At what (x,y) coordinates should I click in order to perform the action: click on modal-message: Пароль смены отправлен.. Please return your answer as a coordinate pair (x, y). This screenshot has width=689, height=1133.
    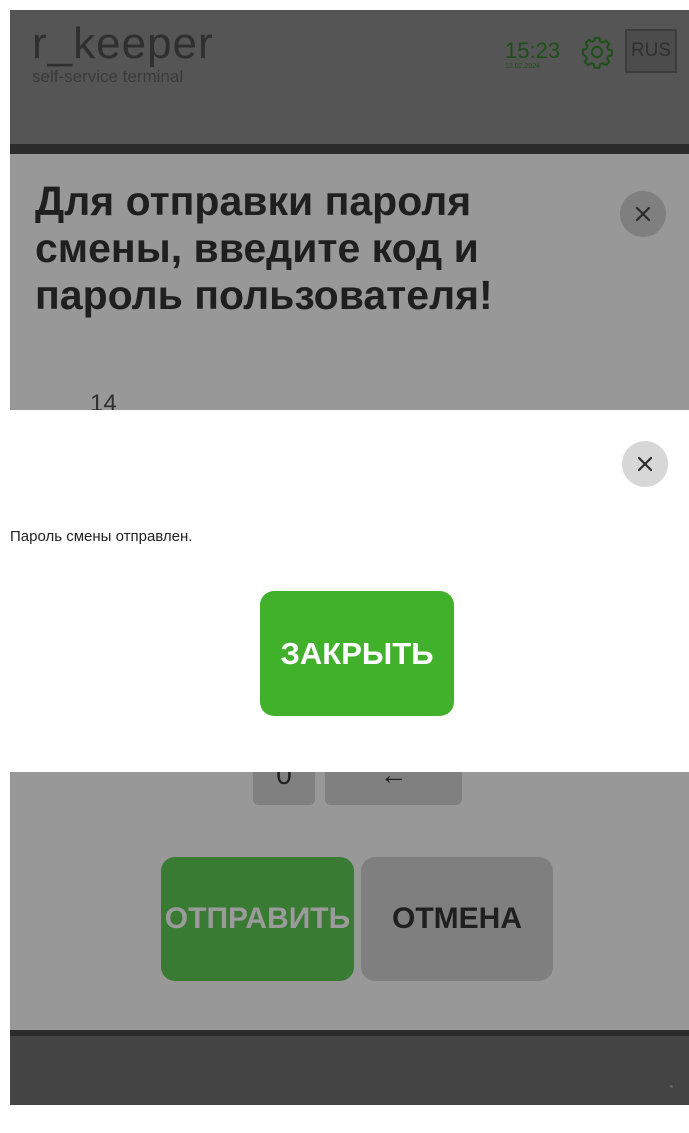
    Looking at the image, I should click on (101, 536).